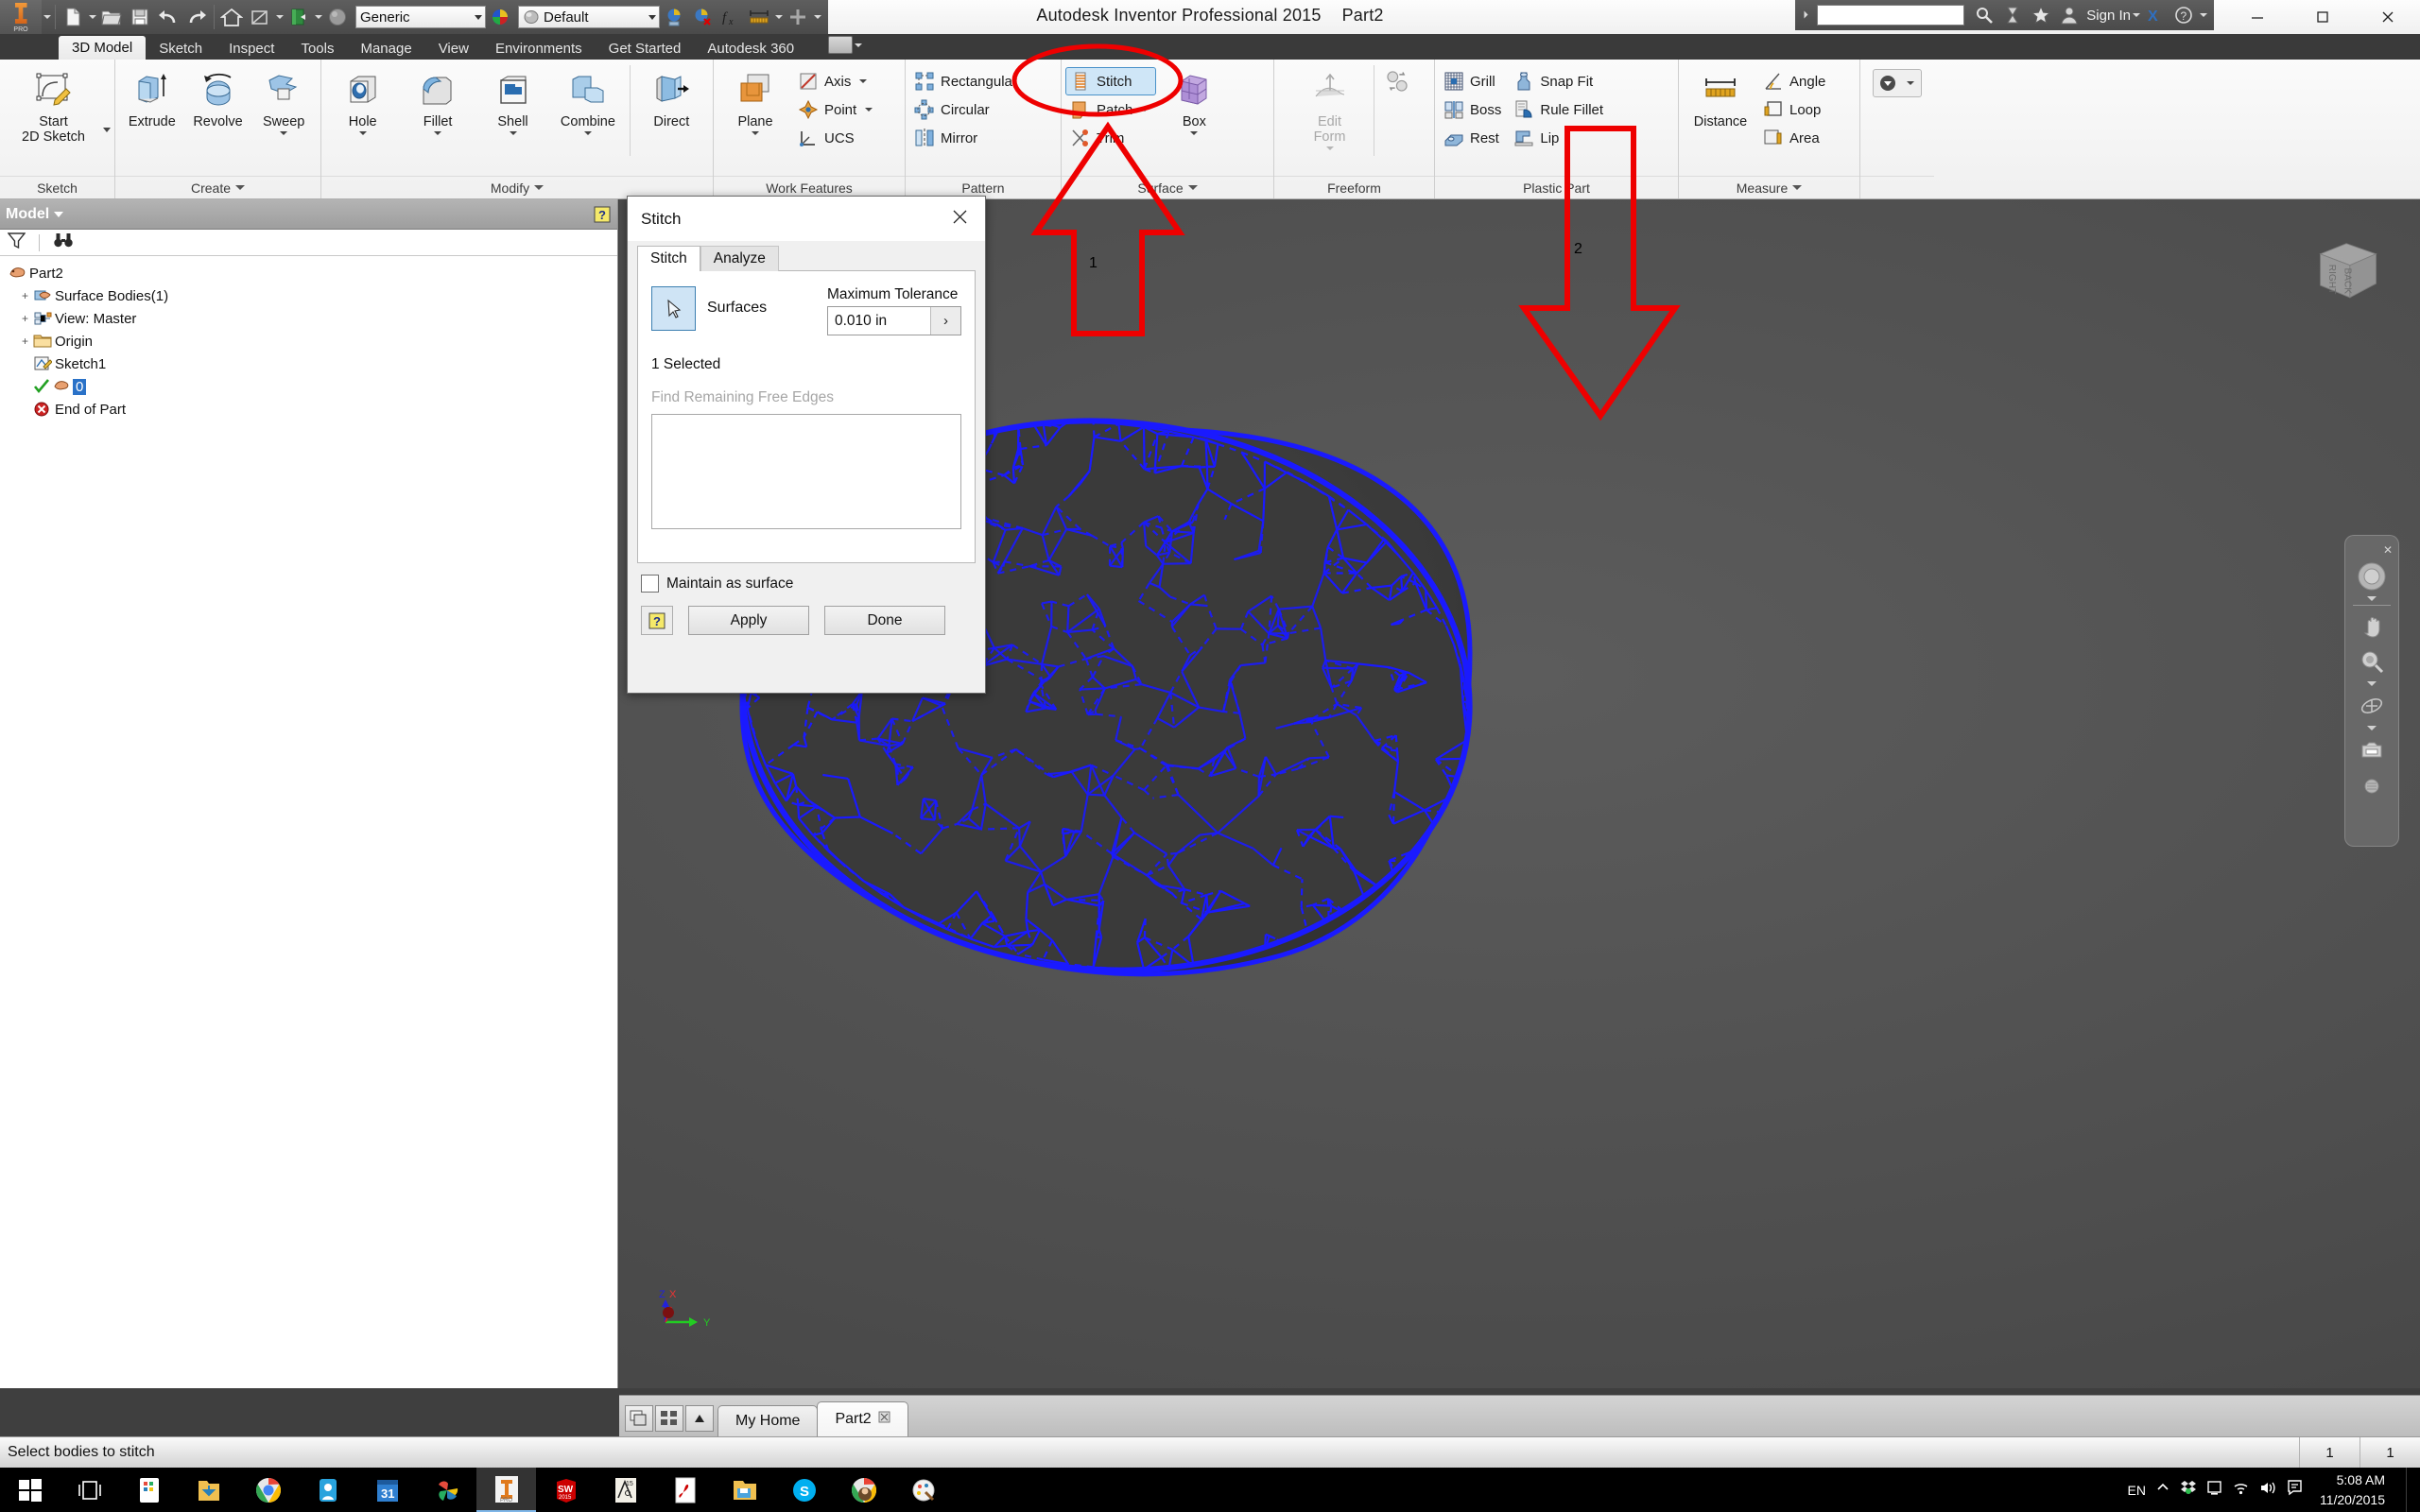 This screenshot has width=2420, height=1512. Describe the element at coordinates (884, 620) in the screenshot. I see `done-button: Done` at that location.